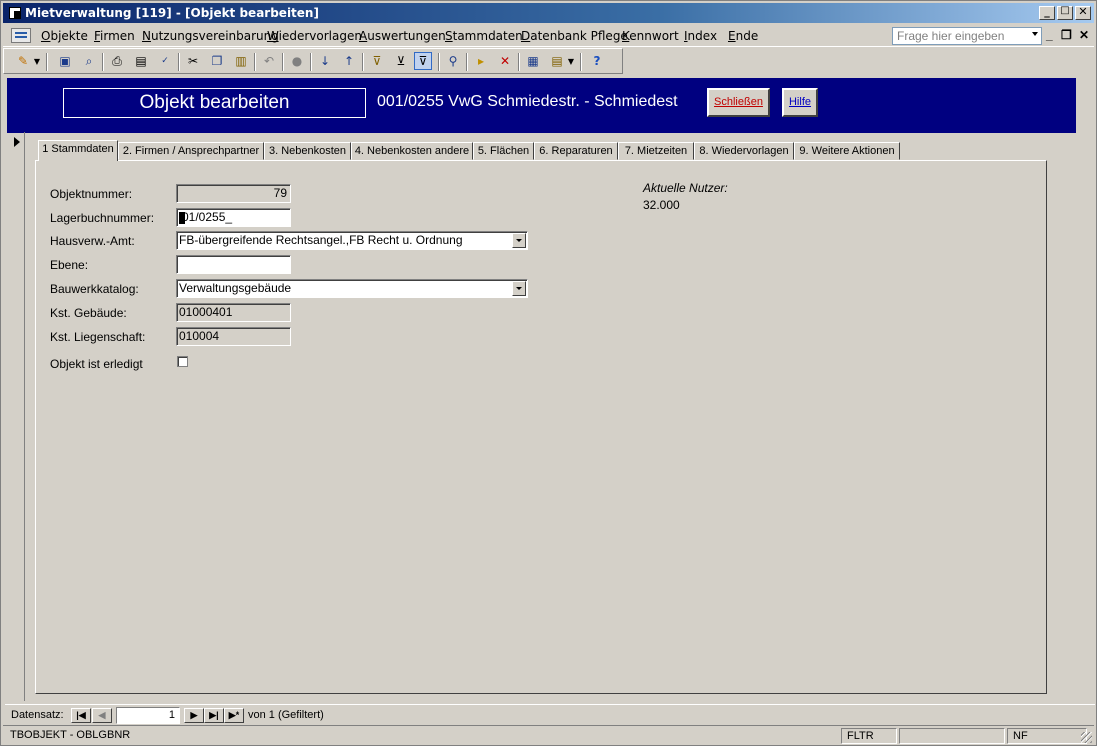  I want to click on search-file-icon: ⌕, so click(89, 61).